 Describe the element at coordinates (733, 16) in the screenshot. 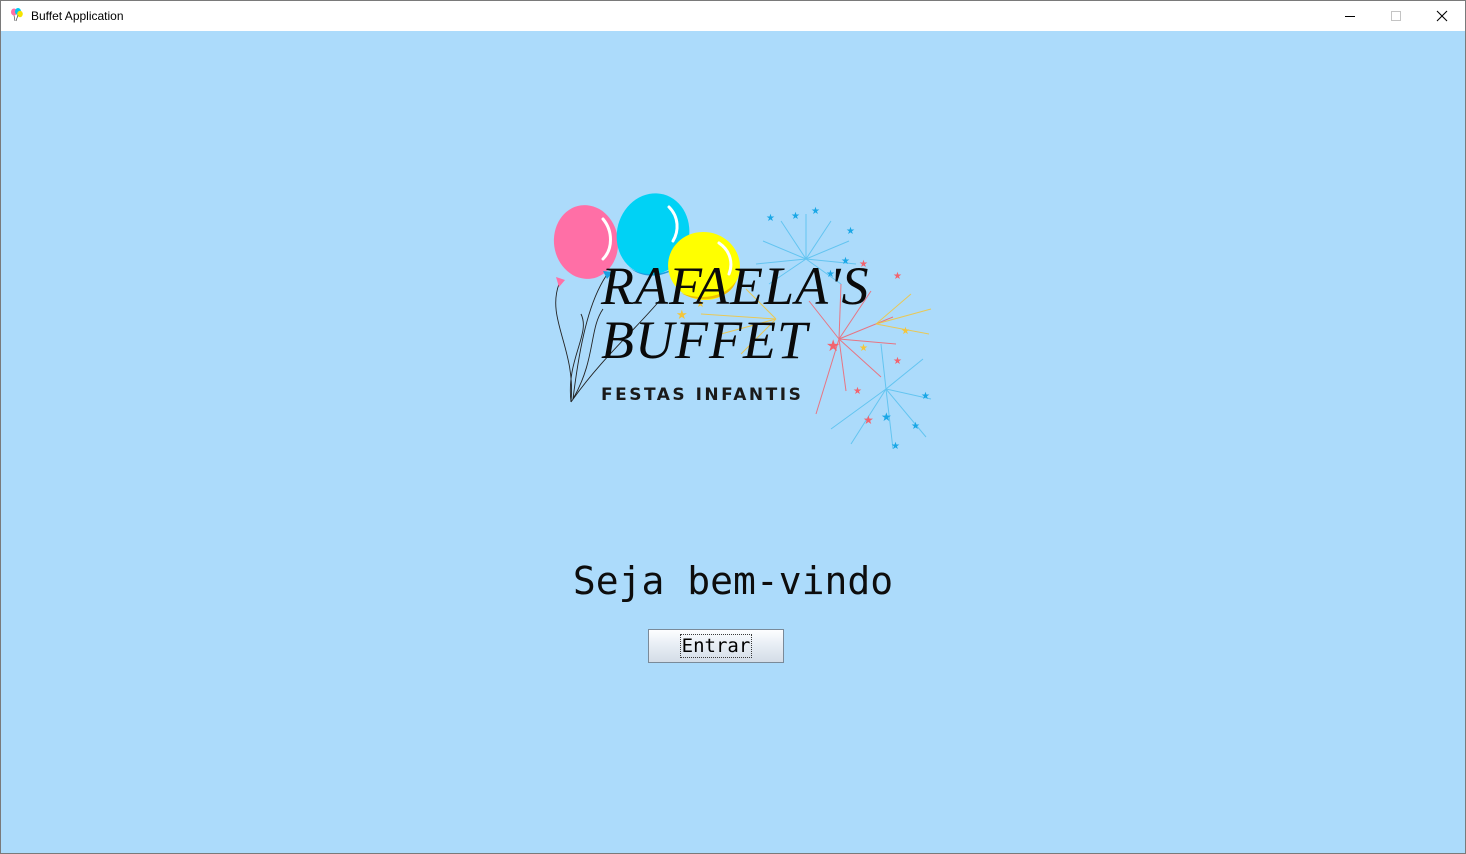

I see `title-bar: Buffet Application` at that location.